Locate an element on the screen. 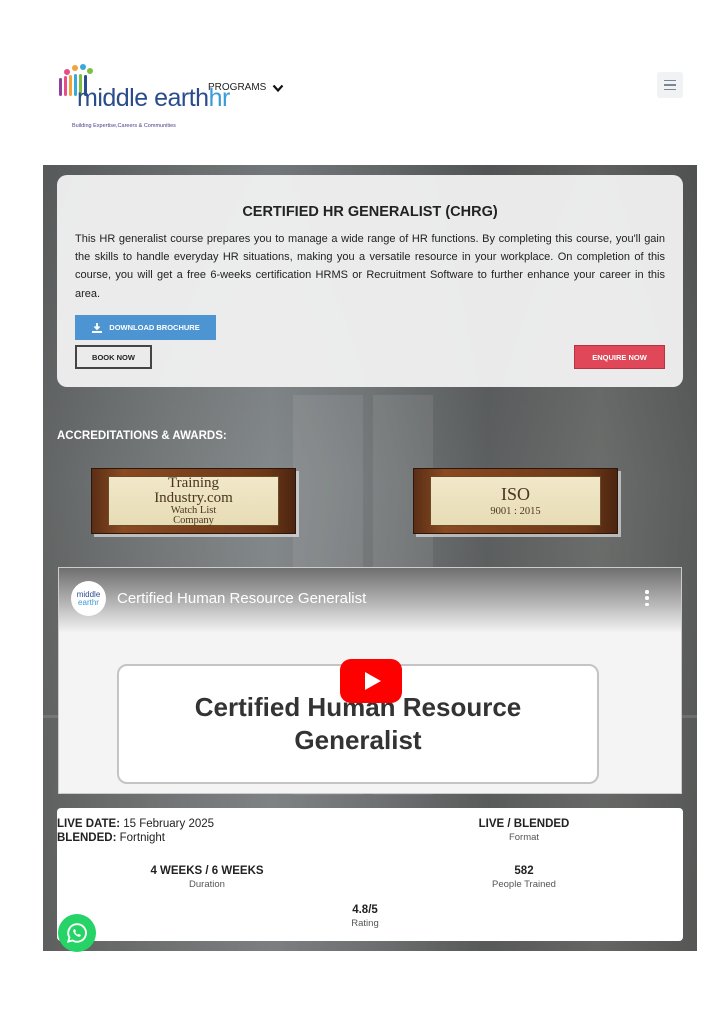 This screenshot has height=1018, width=720. format-label: Format is located at coordinates (524, 837).